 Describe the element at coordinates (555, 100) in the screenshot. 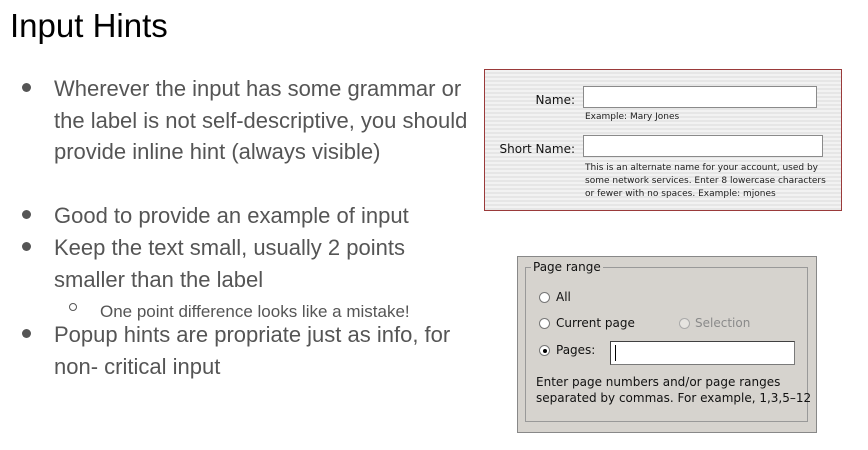

I see `name-label: Name:` at that location.